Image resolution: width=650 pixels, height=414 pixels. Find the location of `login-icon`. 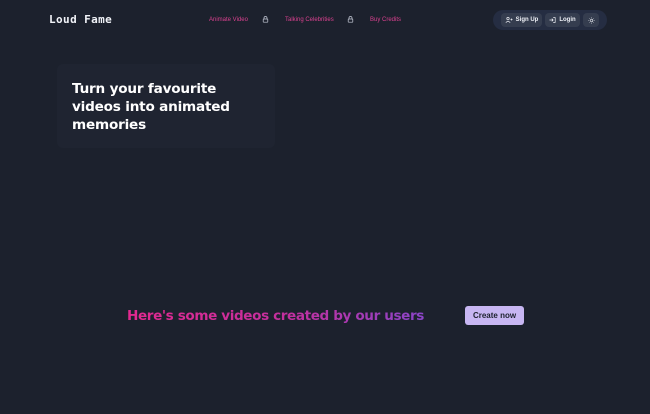

login-icon is located at coordinates (552, 20).